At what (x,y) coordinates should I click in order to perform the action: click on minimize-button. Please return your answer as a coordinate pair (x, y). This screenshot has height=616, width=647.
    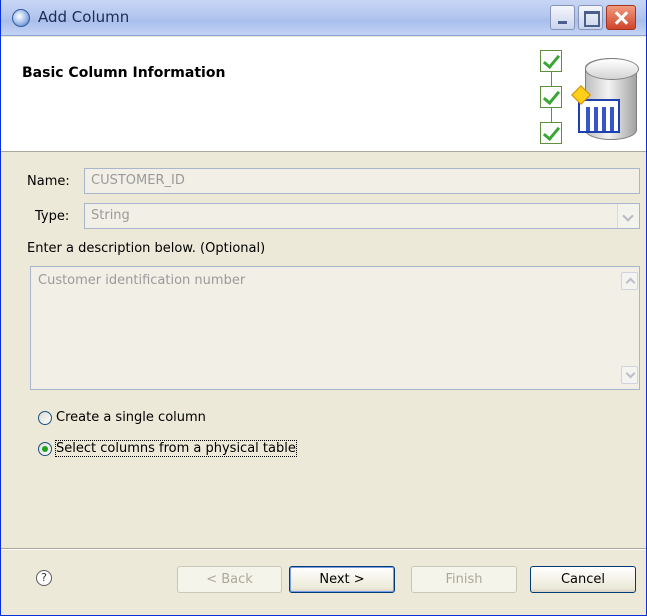
    Looking at the image, I should click on (562, 17).